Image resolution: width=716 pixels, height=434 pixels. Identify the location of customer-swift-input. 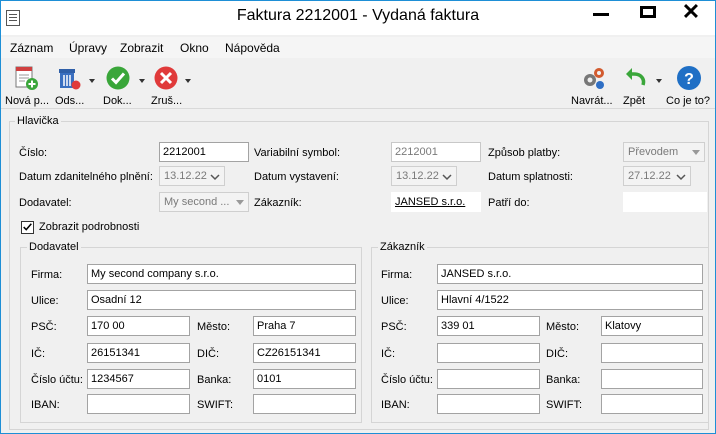
(652, 404).